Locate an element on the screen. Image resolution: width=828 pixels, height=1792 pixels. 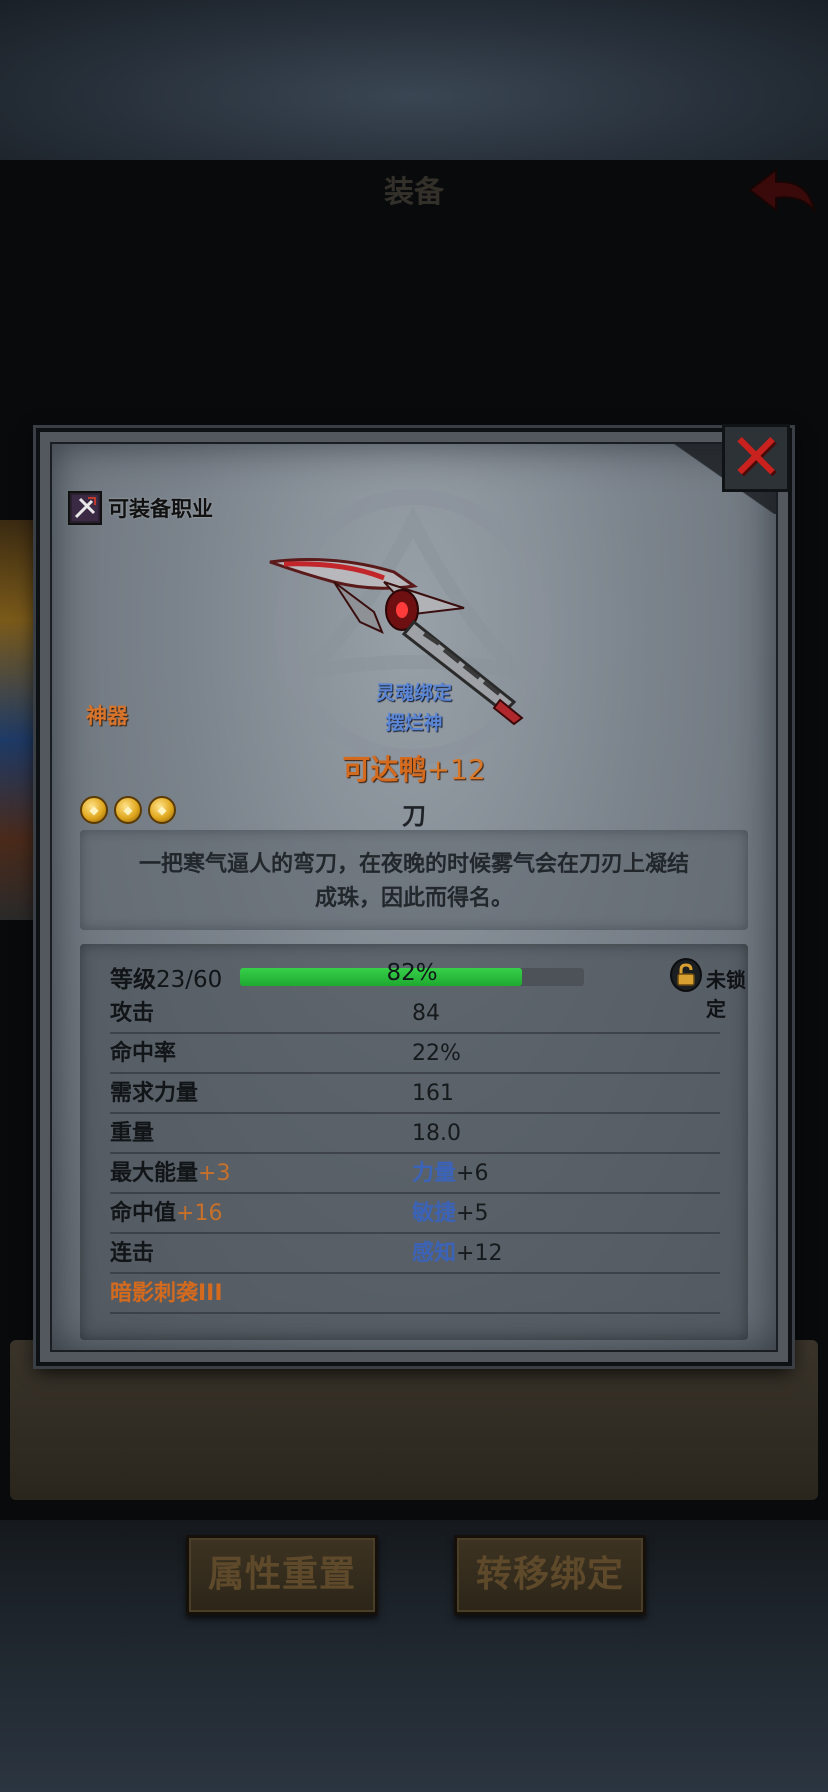
level-label: 等级23/60 is located at coordinates (166, 977).